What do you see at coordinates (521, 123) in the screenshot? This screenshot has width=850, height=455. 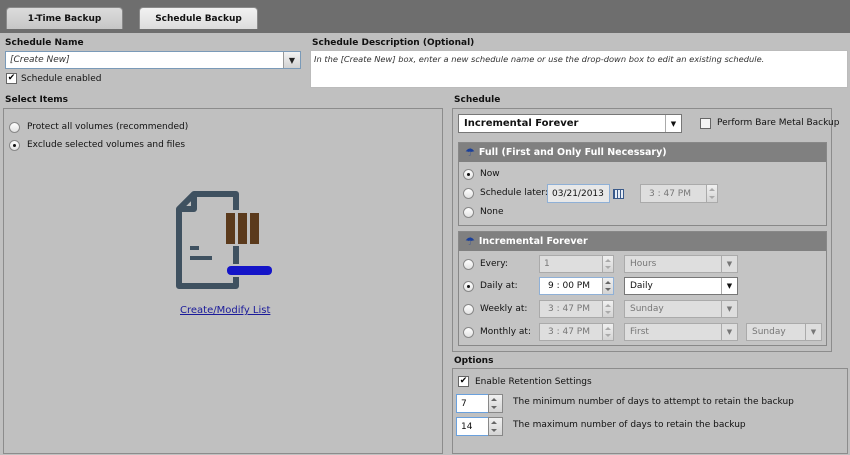 I see `schedule-type-value: Incremental Forever` at bounding box center [521, 123].